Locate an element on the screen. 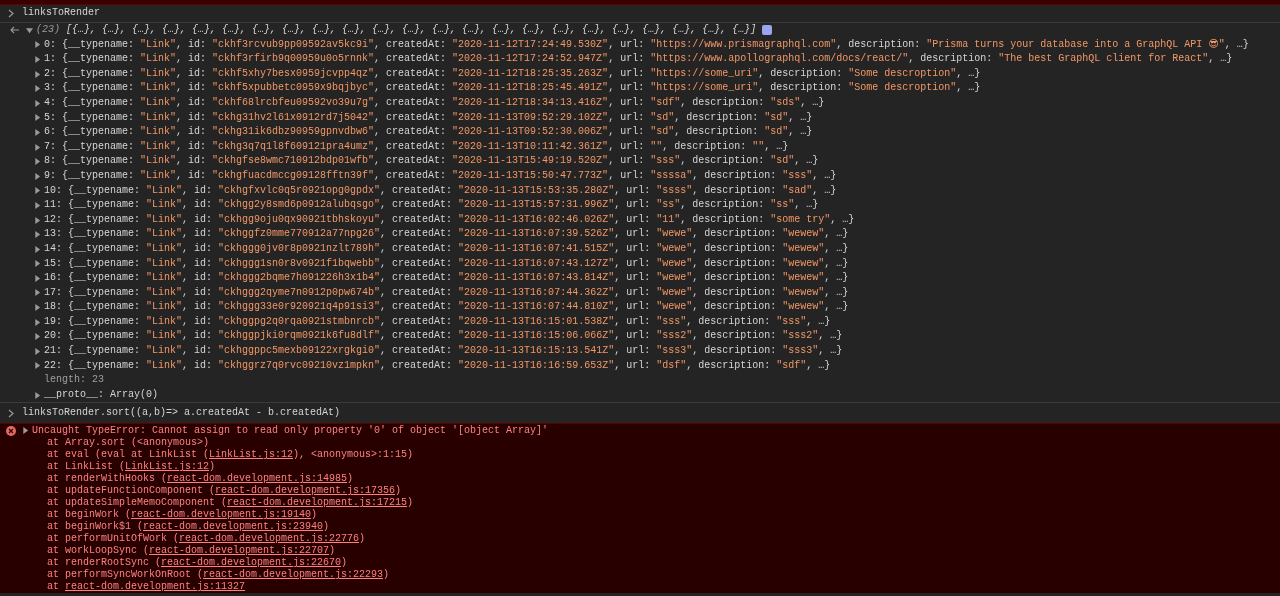 The height and width of the screenshot is (596, 1280). stack-trace-line: at react-dom.development.js:11327 is located at coordinates (146, 587).